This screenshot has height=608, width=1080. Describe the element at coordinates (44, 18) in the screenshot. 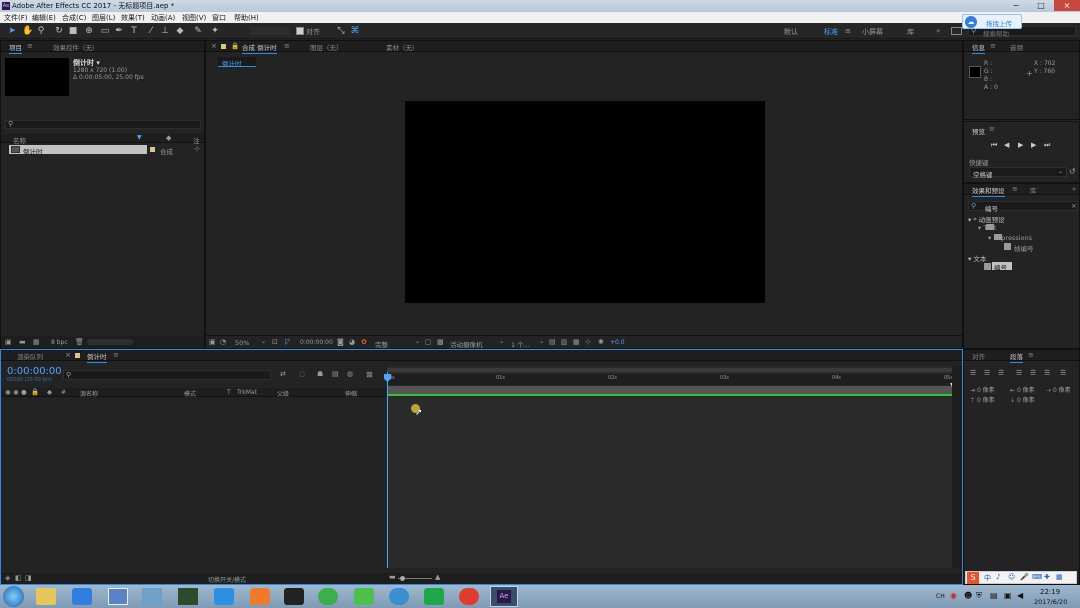

I see `menu-edit: 编辑(E)` at that location.